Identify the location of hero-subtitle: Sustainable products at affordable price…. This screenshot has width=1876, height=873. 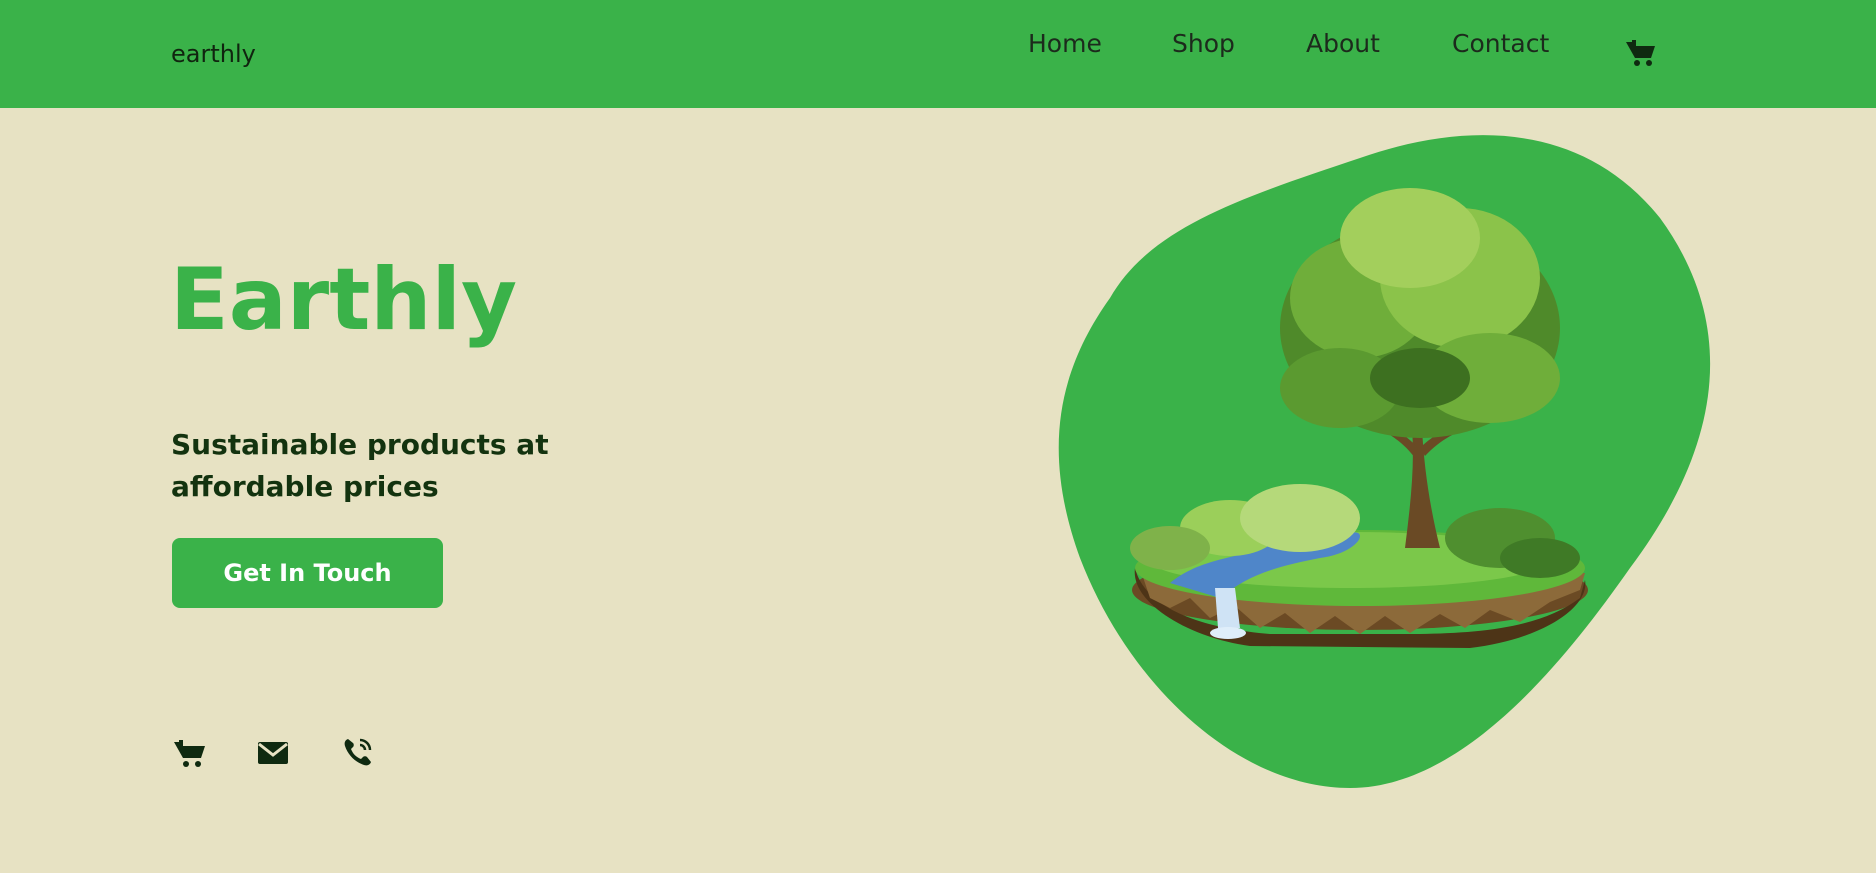
(360, 465).